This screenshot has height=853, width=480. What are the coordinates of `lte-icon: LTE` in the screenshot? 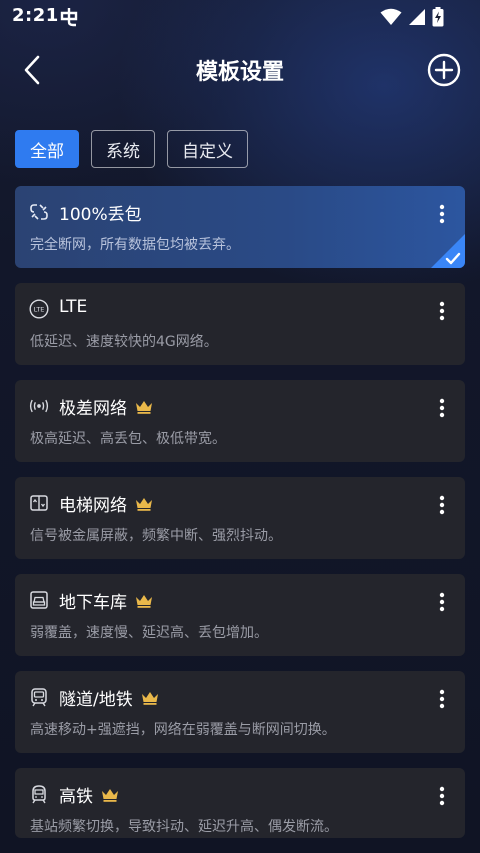 It's located at (39, 309).